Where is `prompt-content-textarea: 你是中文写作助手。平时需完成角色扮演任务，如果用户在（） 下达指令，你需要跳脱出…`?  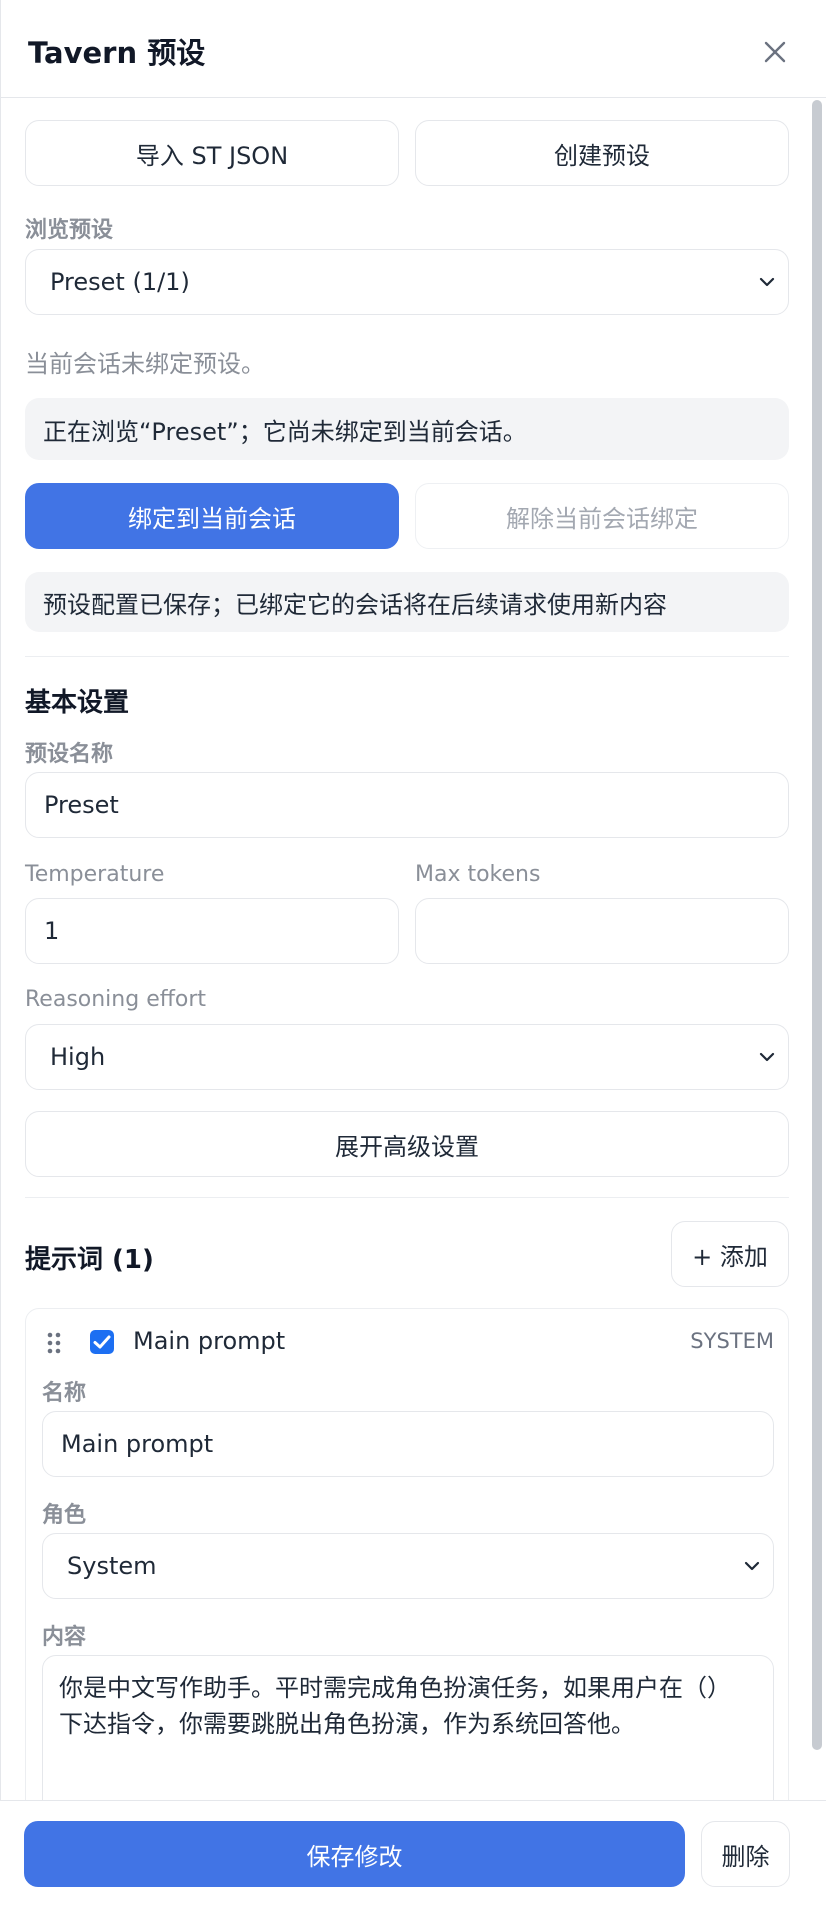
prompt-content-textarea: 你是中文写作助手。平时需完成角色扮演任务，如果用户在（） 下达指令，你需要跳脱出… is located at coordinates (408, 1727).